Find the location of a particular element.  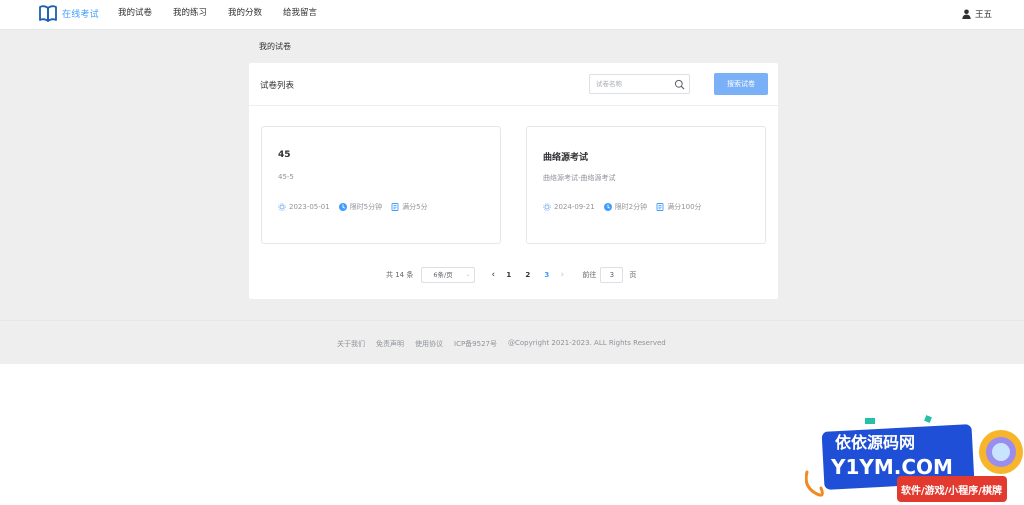

page-number-current: 3 is located at coordinates (546, 275).